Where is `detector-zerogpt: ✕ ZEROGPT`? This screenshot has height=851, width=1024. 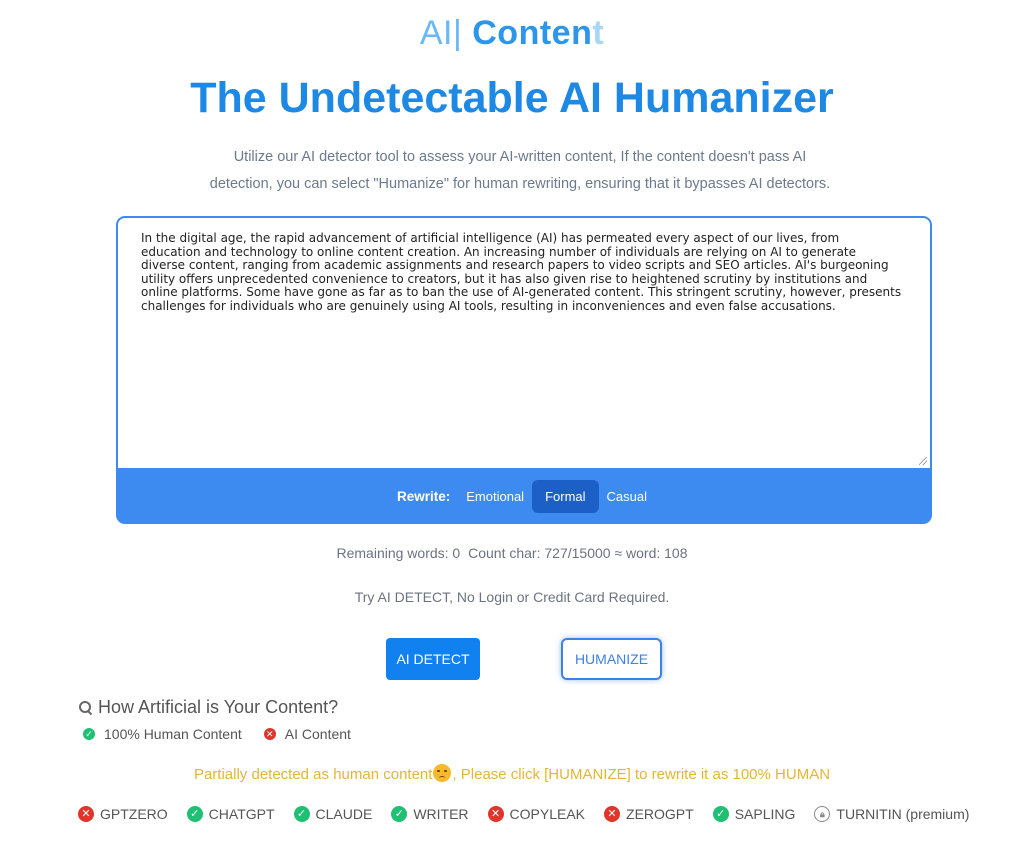 detector-zerogpt: ✕ ZEROGPT is located at coordinates (649, 814).